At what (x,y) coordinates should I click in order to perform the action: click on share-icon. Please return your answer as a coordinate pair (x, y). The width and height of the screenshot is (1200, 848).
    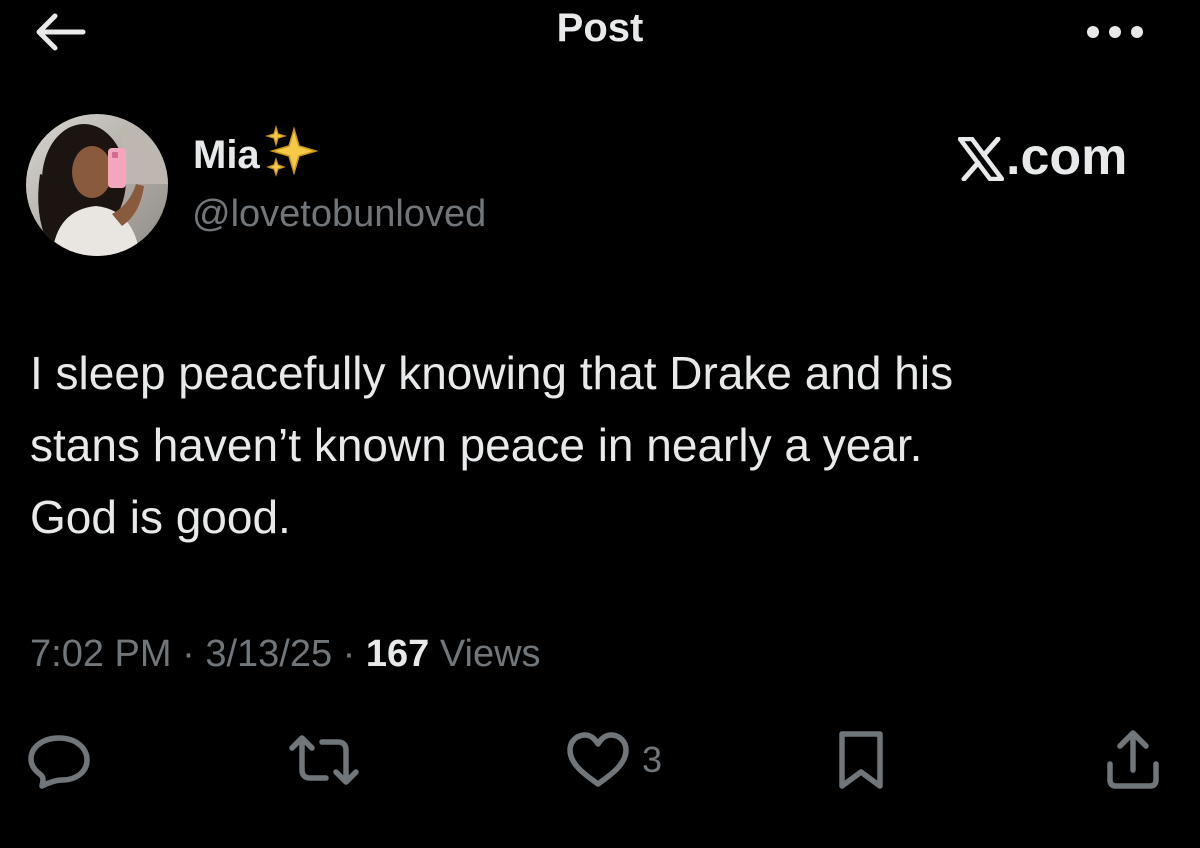
    Looking at the image, I should click on (1133, 759).